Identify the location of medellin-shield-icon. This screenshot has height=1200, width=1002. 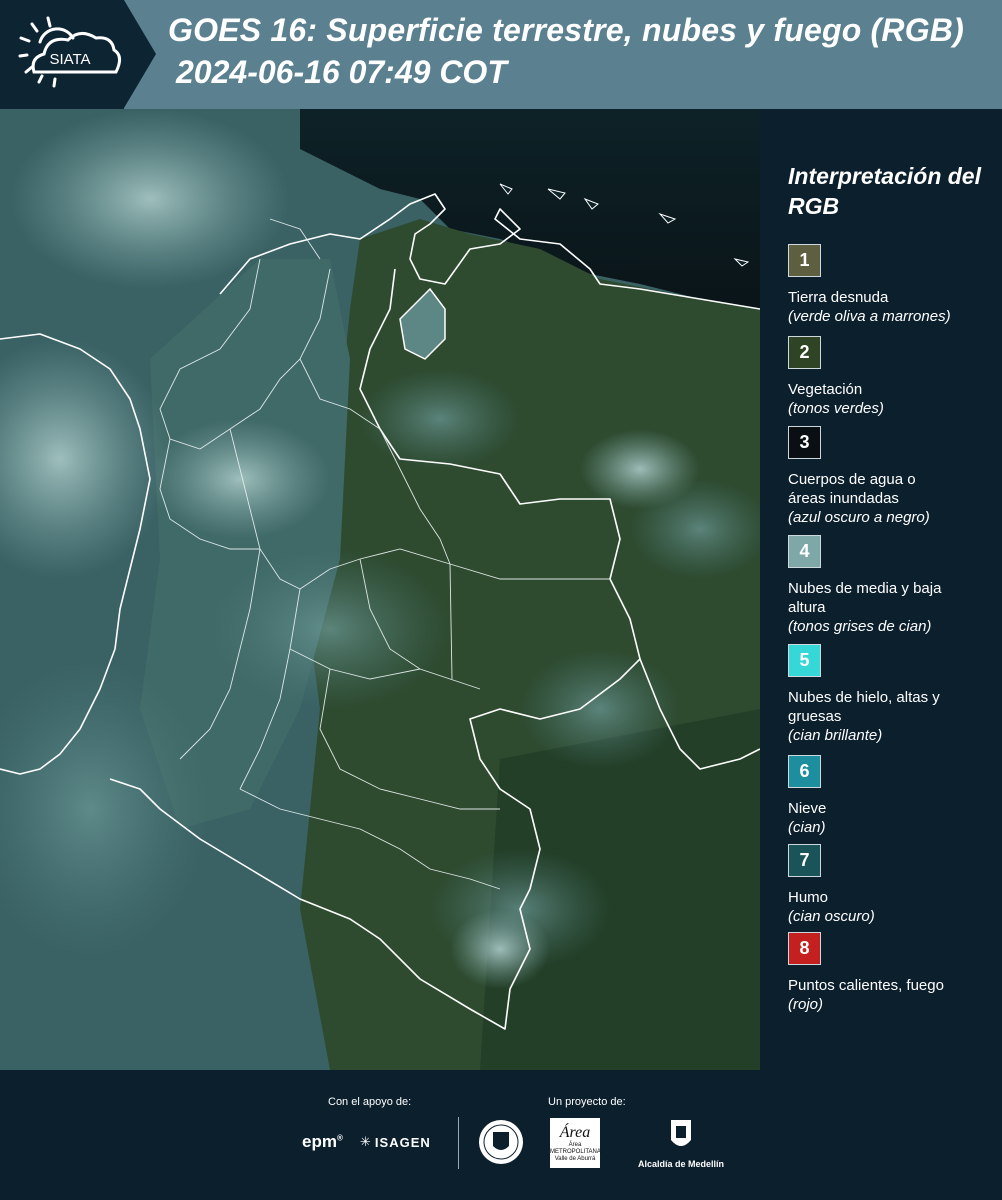
(681, 1133).